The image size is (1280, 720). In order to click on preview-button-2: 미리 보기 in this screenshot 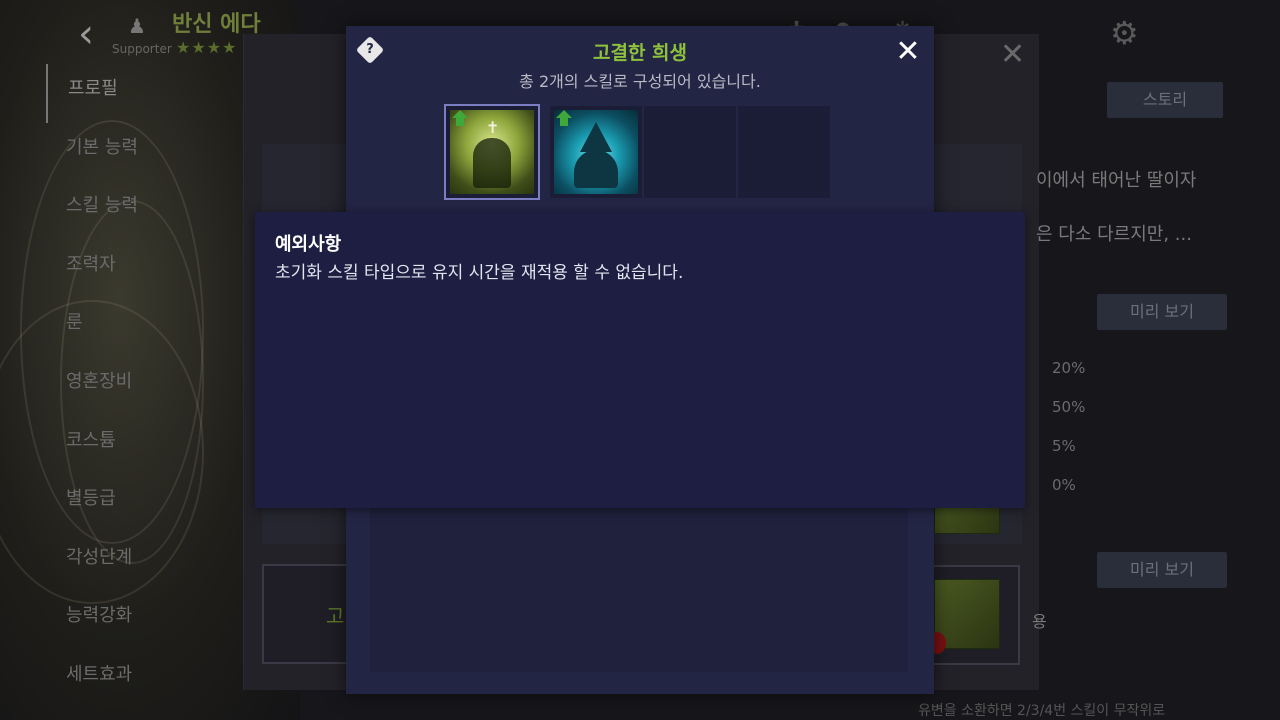, I will do `click(1162, 570)`.